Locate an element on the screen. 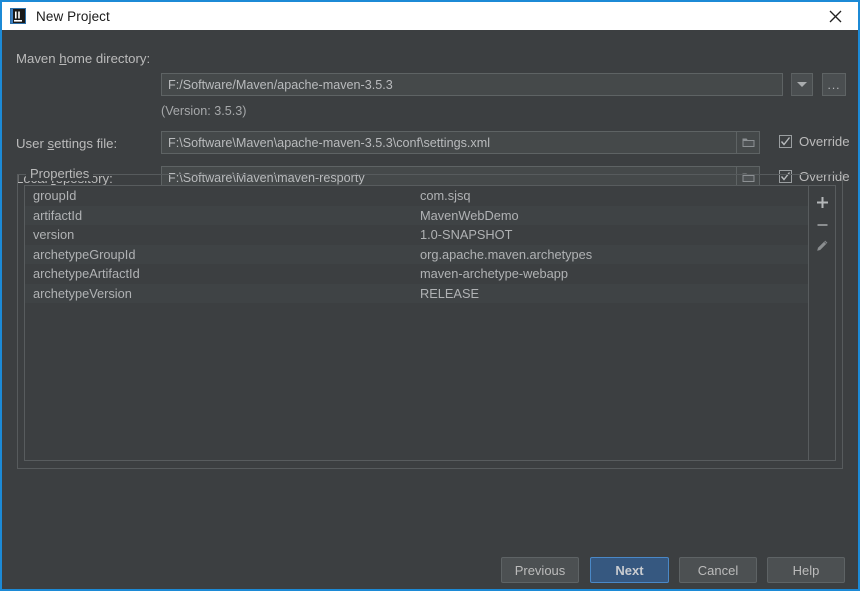 The image size is (860, 591). property-value: org.apache.maven.archetypes is located at coordinates (506, 254).